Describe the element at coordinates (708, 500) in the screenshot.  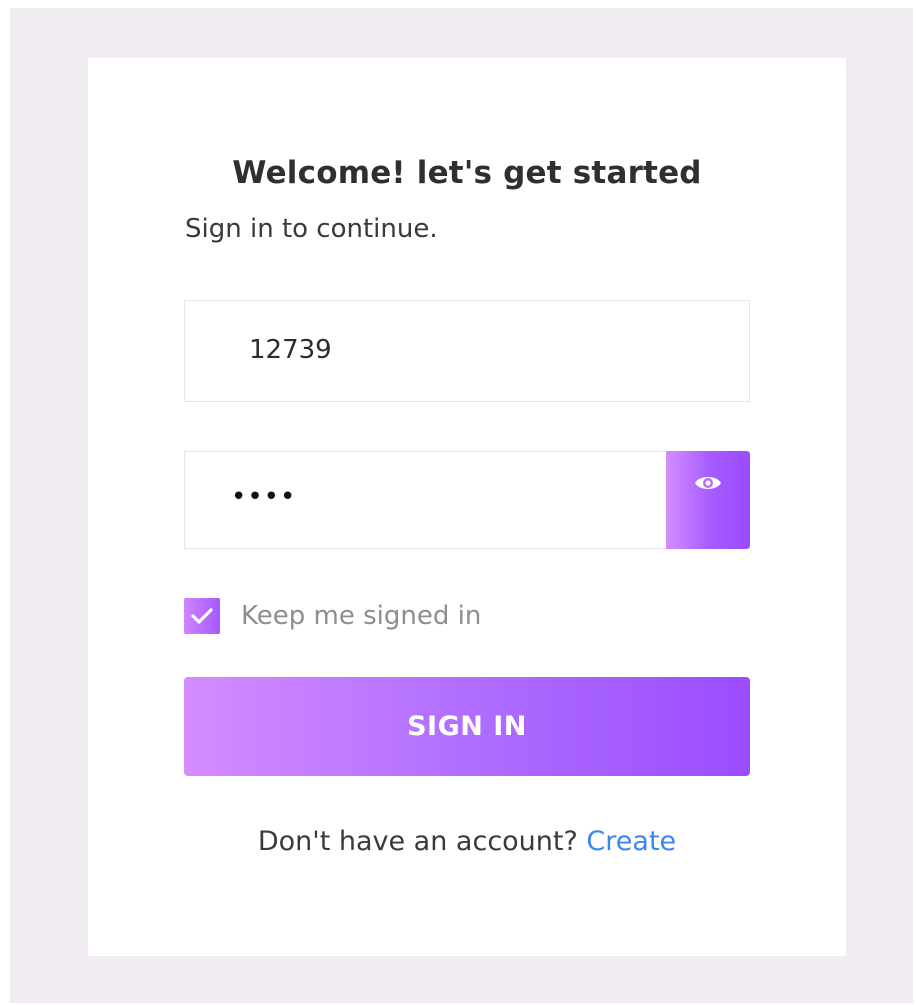
I see `show-password-button` at that location.